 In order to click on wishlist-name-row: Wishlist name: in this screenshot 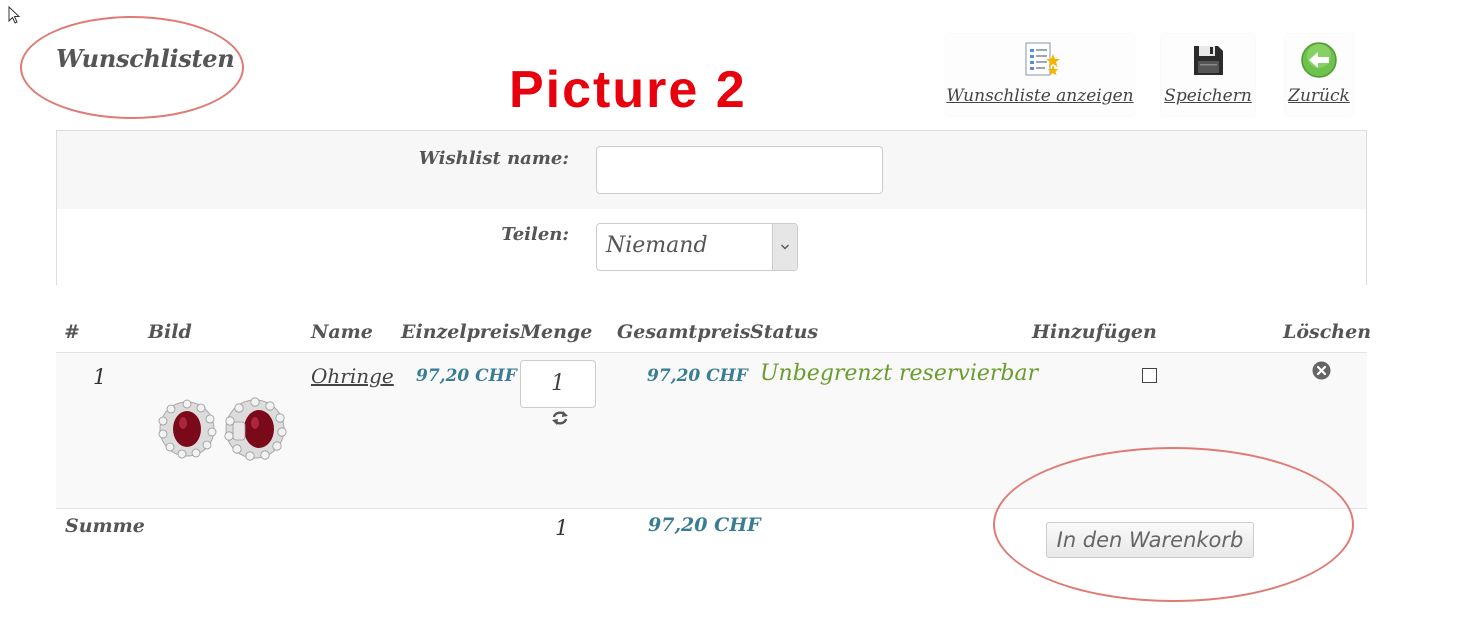, I will do `click(711, 170)`.